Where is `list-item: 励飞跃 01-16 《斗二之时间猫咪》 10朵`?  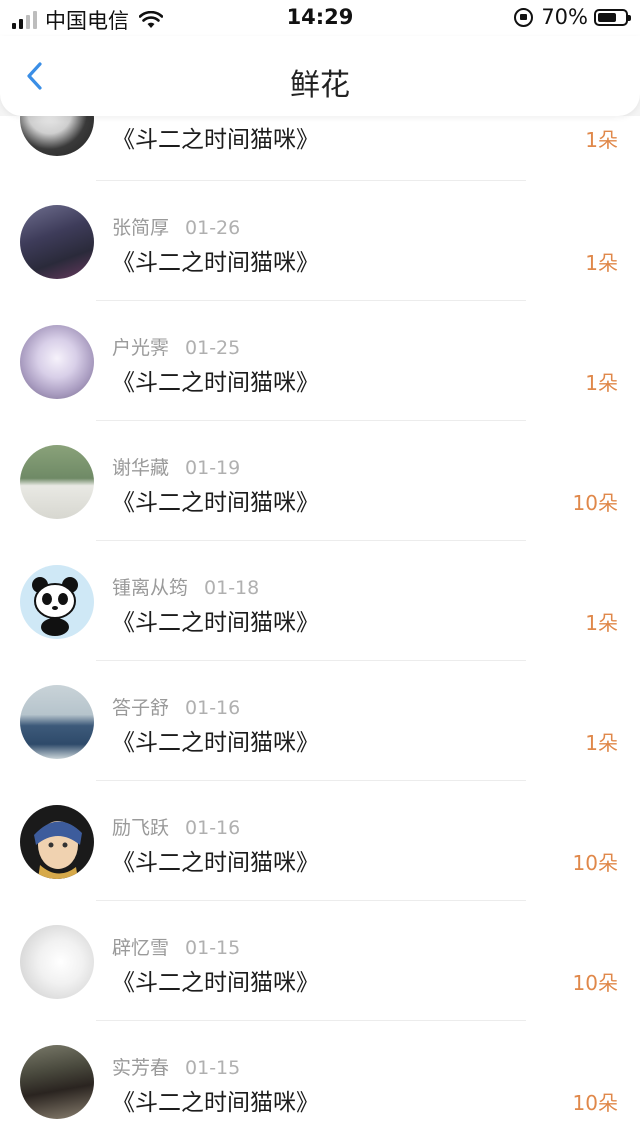
list-item: 励飞跃 01-16 《斗二之时间猫咪》 10朵 is located at coordinates (320, 840).